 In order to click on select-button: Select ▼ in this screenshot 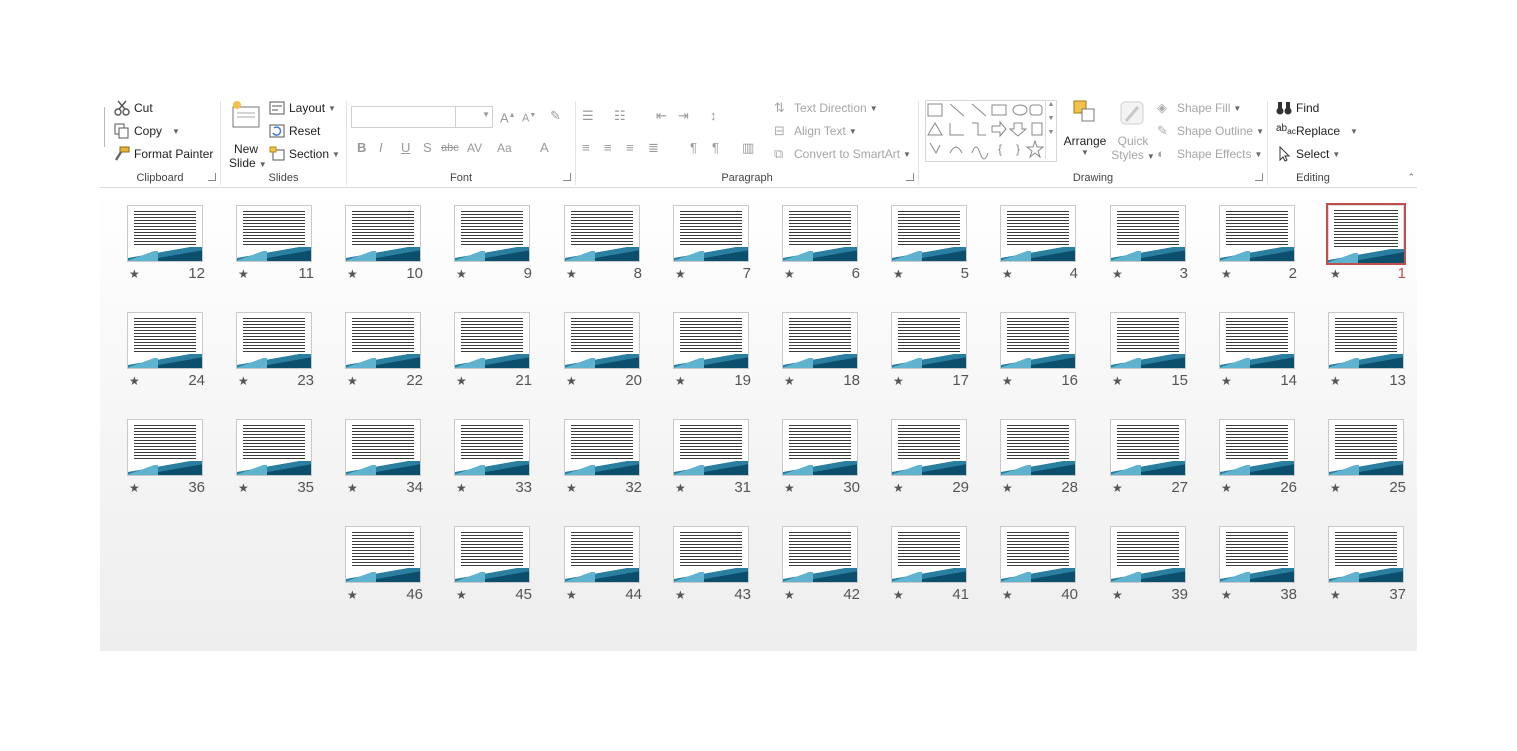, I will do `click(1308, 154)`.